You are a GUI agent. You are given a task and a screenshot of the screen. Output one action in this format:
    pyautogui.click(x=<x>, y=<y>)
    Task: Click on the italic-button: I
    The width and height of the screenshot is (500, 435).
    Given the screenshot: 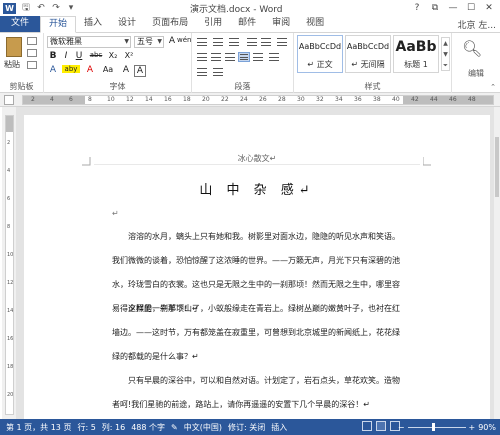 What is the action you would take?
    pyautogui.click(x=66, y=56)
    